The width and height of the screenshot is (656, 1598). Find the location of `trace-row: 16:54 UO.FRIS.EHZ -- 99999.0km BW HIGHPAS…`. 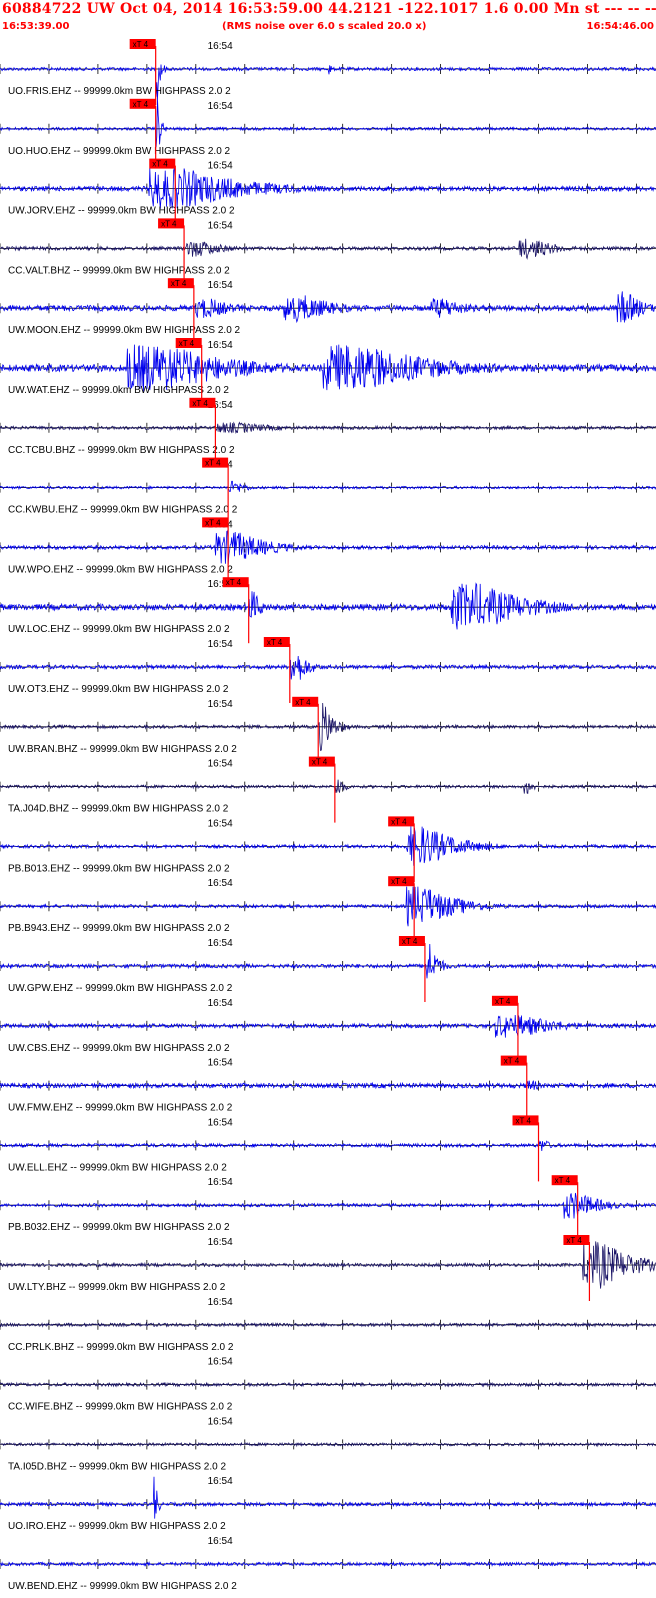

trace-row: 16:54 UO.FRIS.EHZ -- 99999.0km BW HIGHPAS… is located at coordinates (328, 72).